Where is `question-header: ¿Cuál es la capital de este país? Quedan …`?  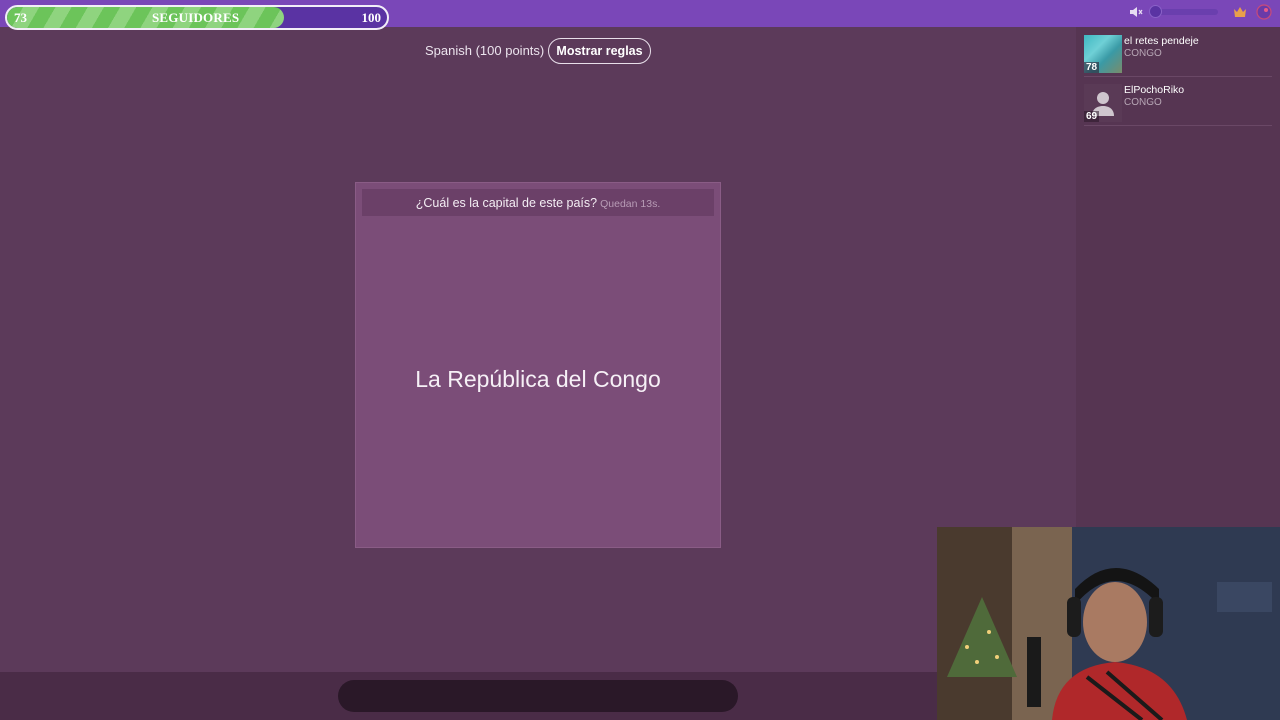 question-header: ¿Cuál es la capital de este país? Quedan … is located at coordinates (538, 202).